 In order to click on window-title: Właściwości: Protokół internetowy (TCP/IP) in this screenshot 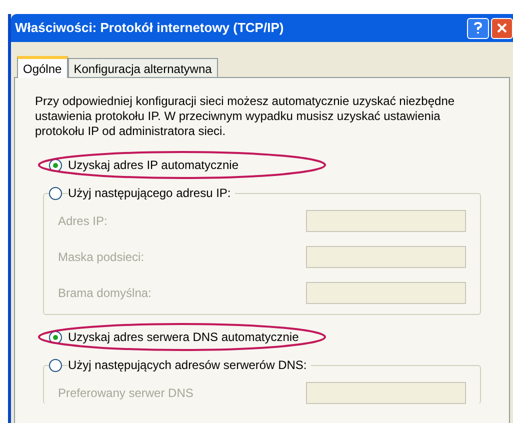, I will do `click(149, 28)`.